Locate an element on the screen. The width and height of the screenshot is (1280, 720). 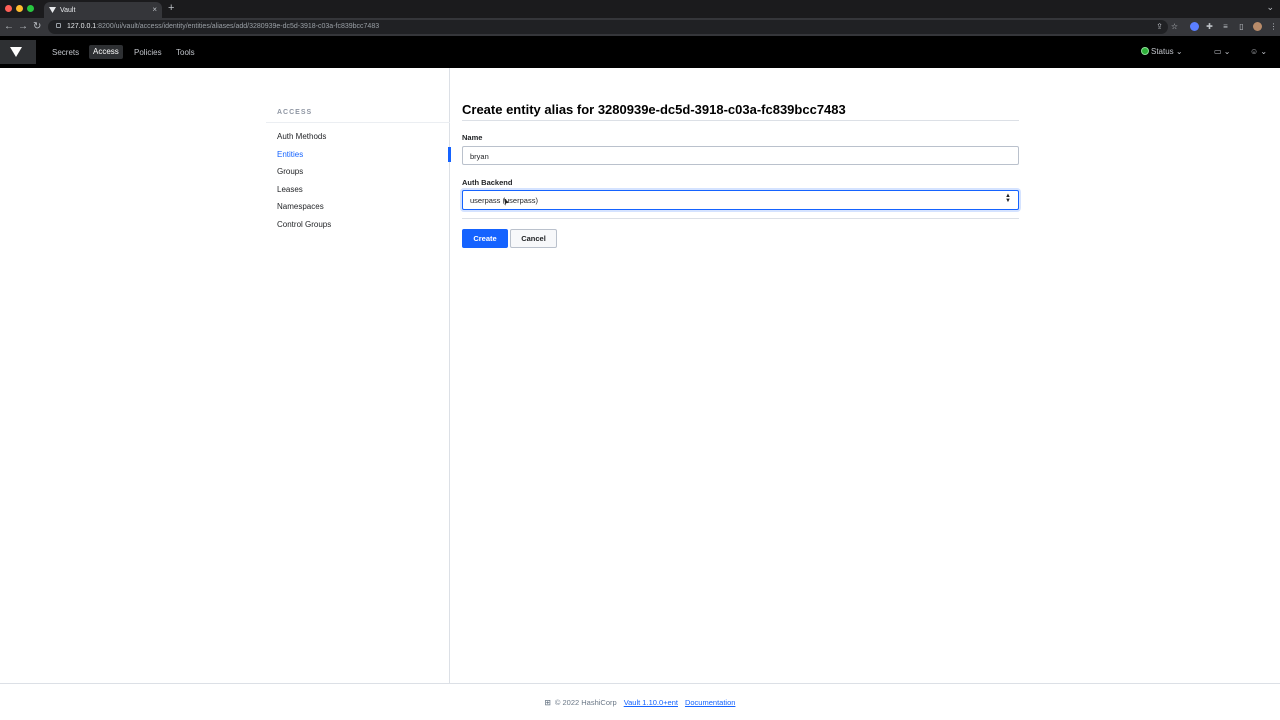
browser-tab-title: Vault is located at coordinates (68, 10).